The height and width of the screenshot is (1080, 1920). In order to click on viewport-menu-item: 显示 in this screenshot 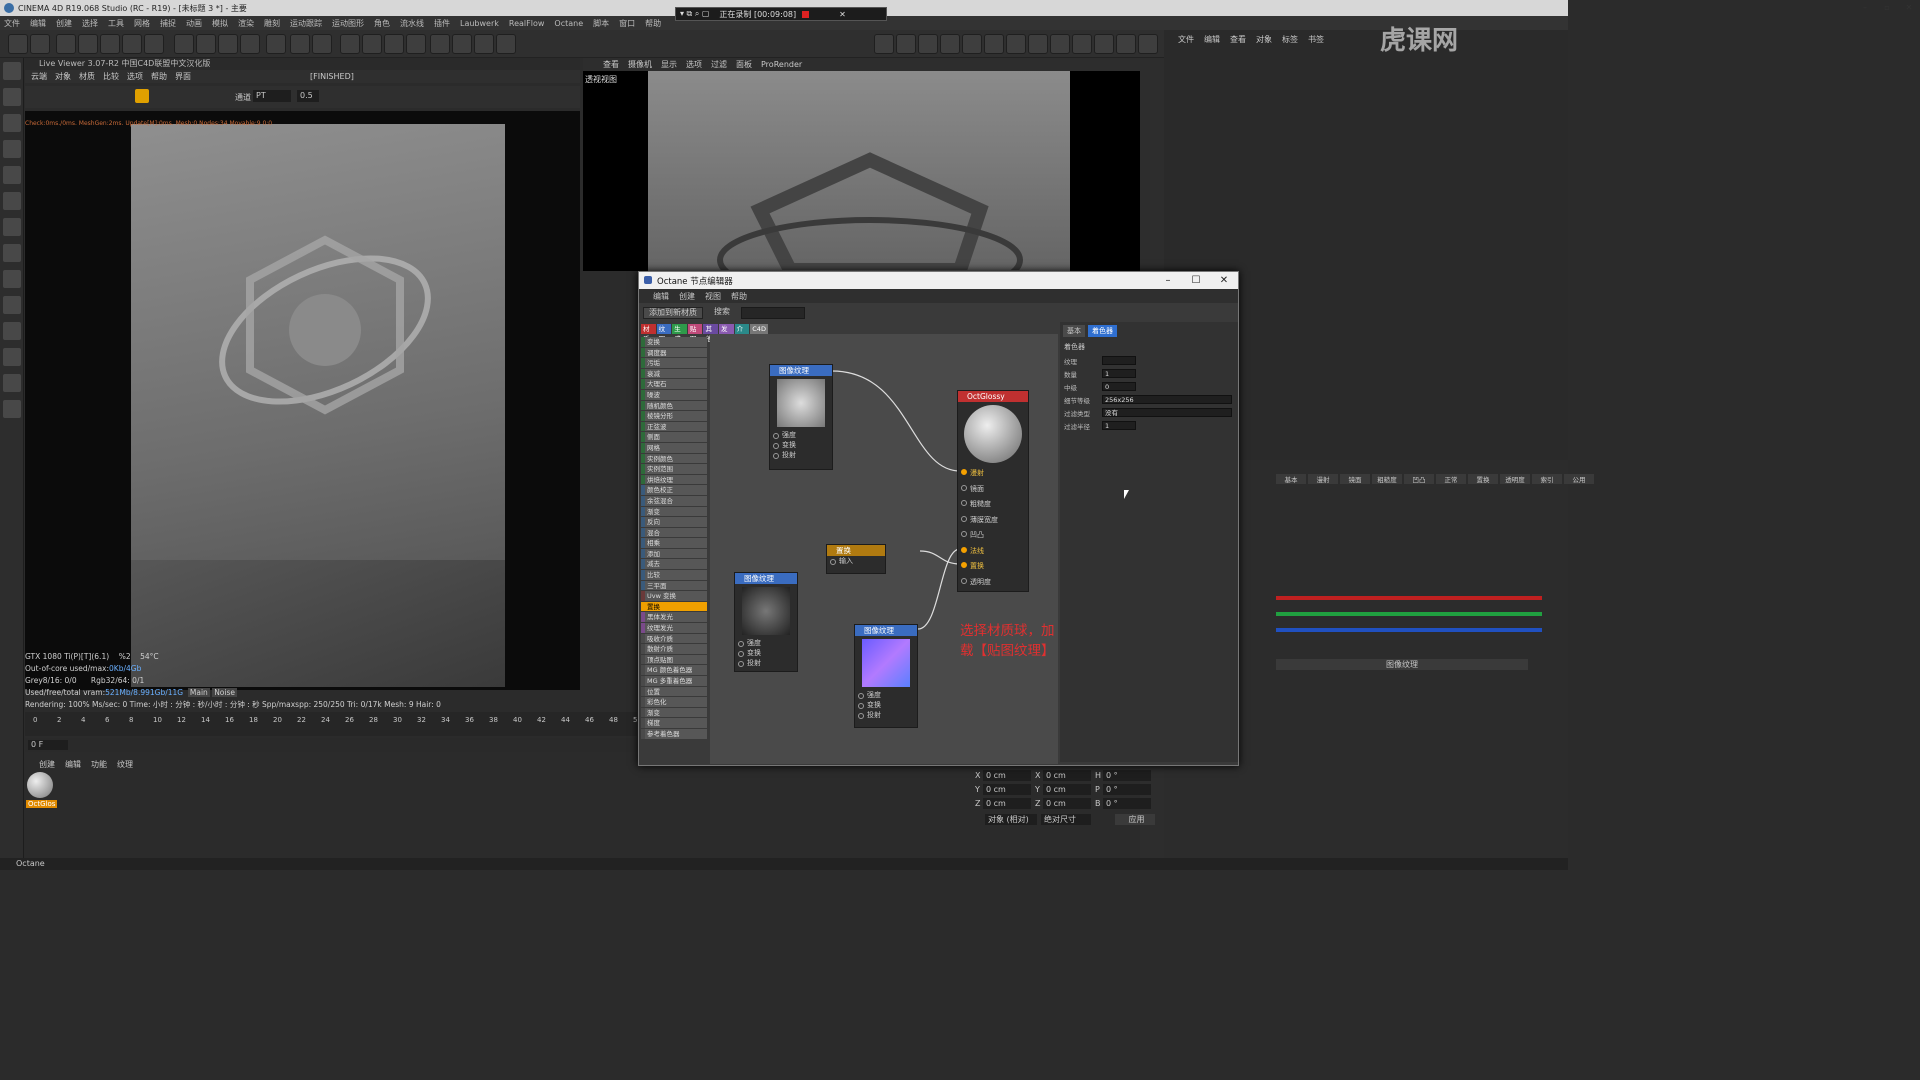, I will do `click(669, 64)`.